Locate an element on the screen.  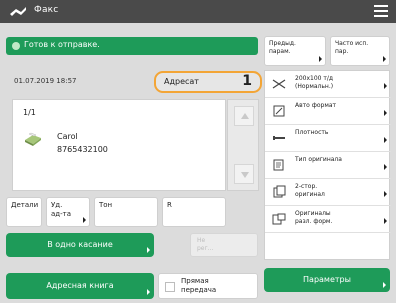
parameters-button: Параметры is located at coordinates (327, 280).